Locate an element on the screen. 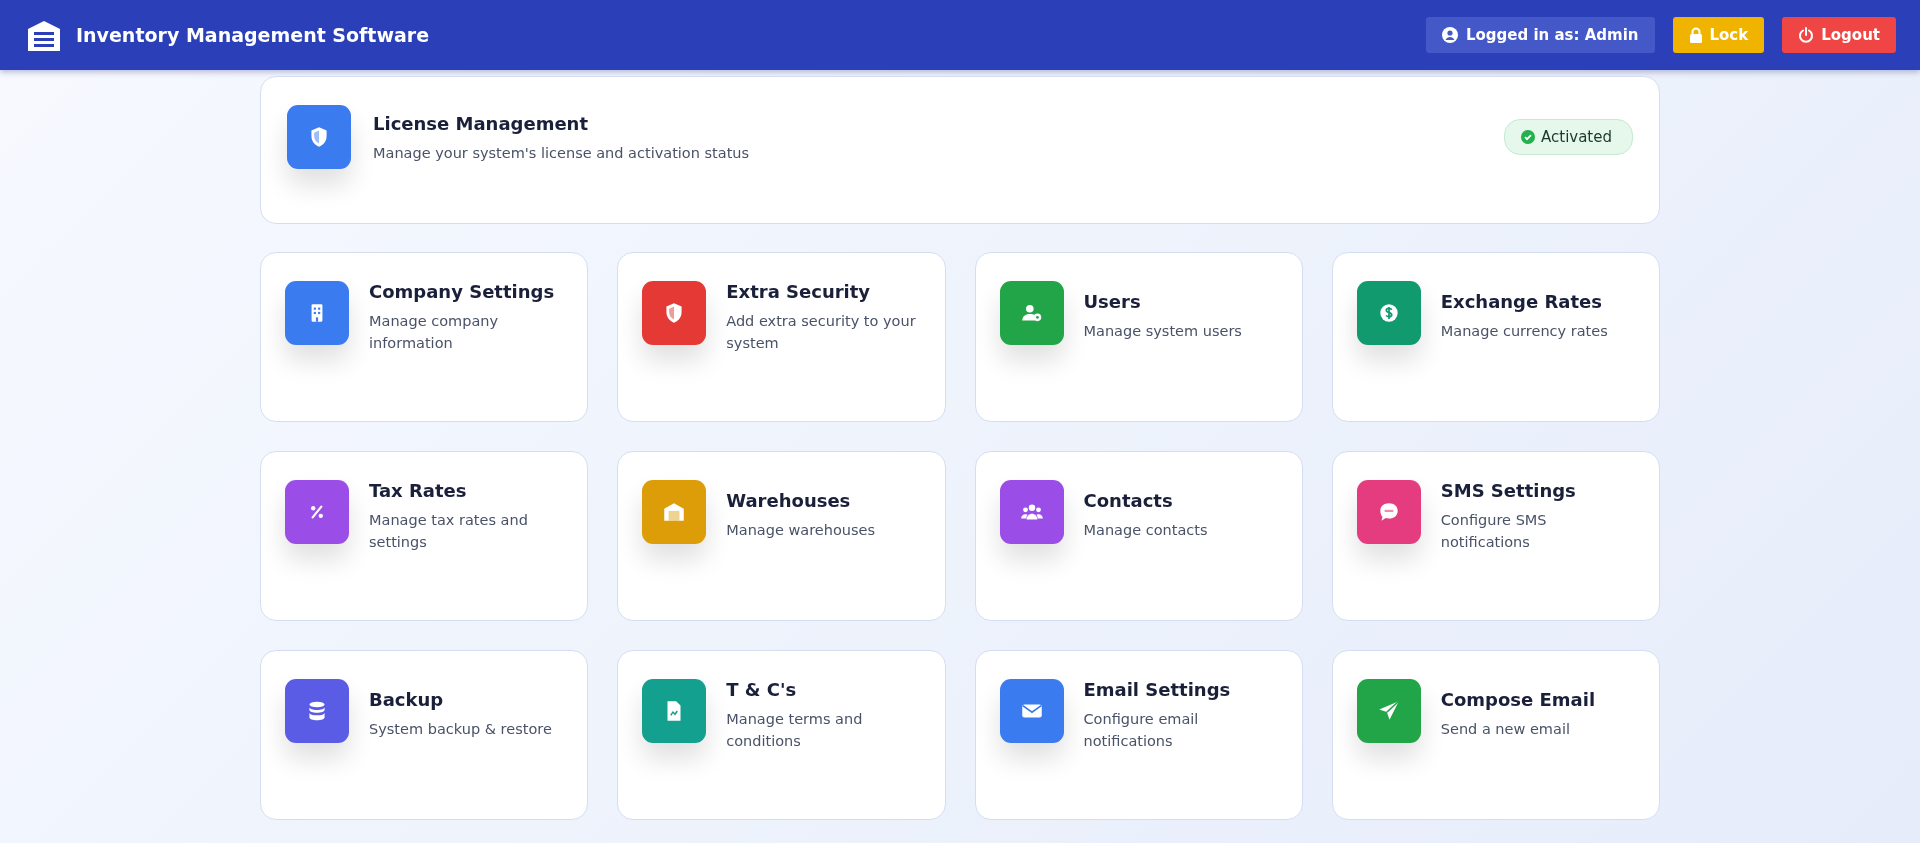 The image size is (1920, 843). card-description: Manage company information is located at coordinates (434, 333).